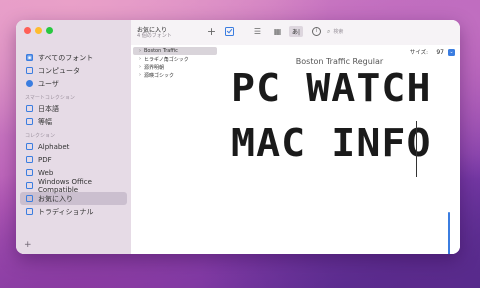 This screenshot has width=480, height=288. I want to click on all-fonts-icon: ▣, so click(29, 57).